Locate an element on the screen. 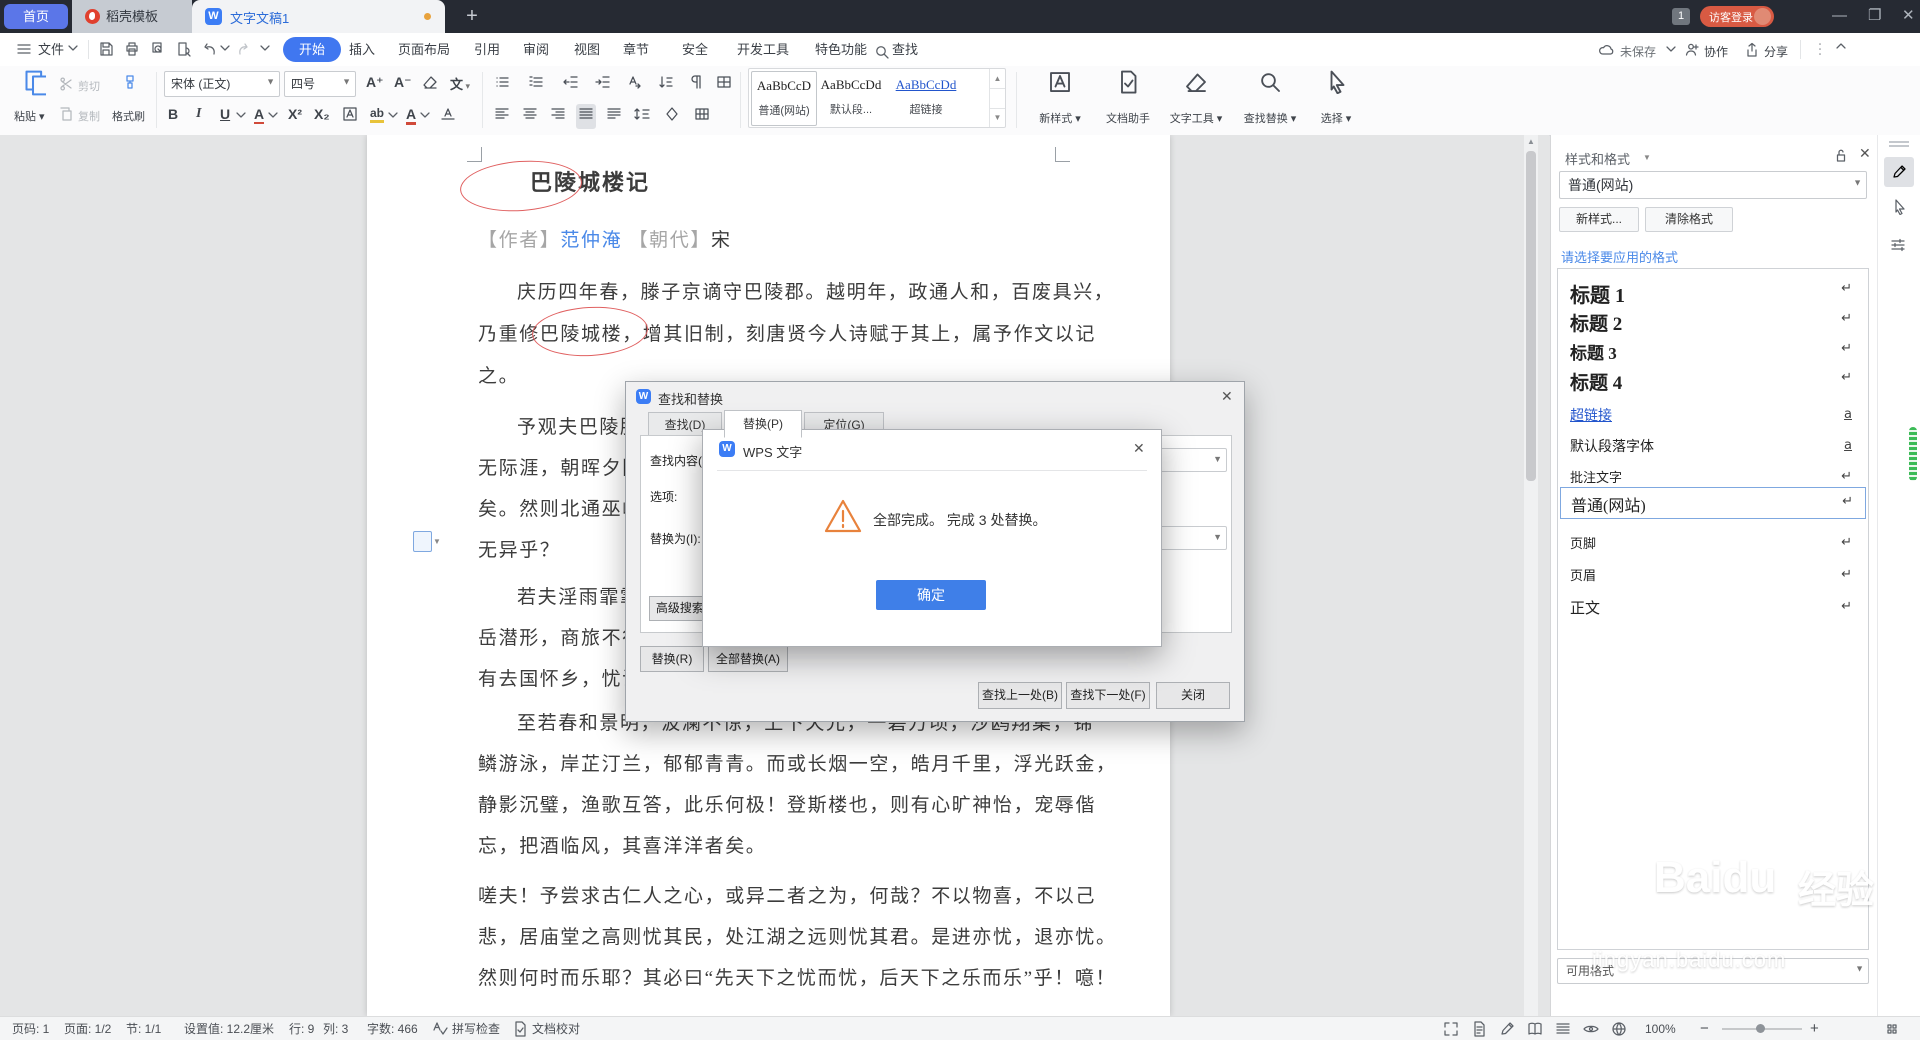  undo-chevron-icon is located at coordinates (228, 55).